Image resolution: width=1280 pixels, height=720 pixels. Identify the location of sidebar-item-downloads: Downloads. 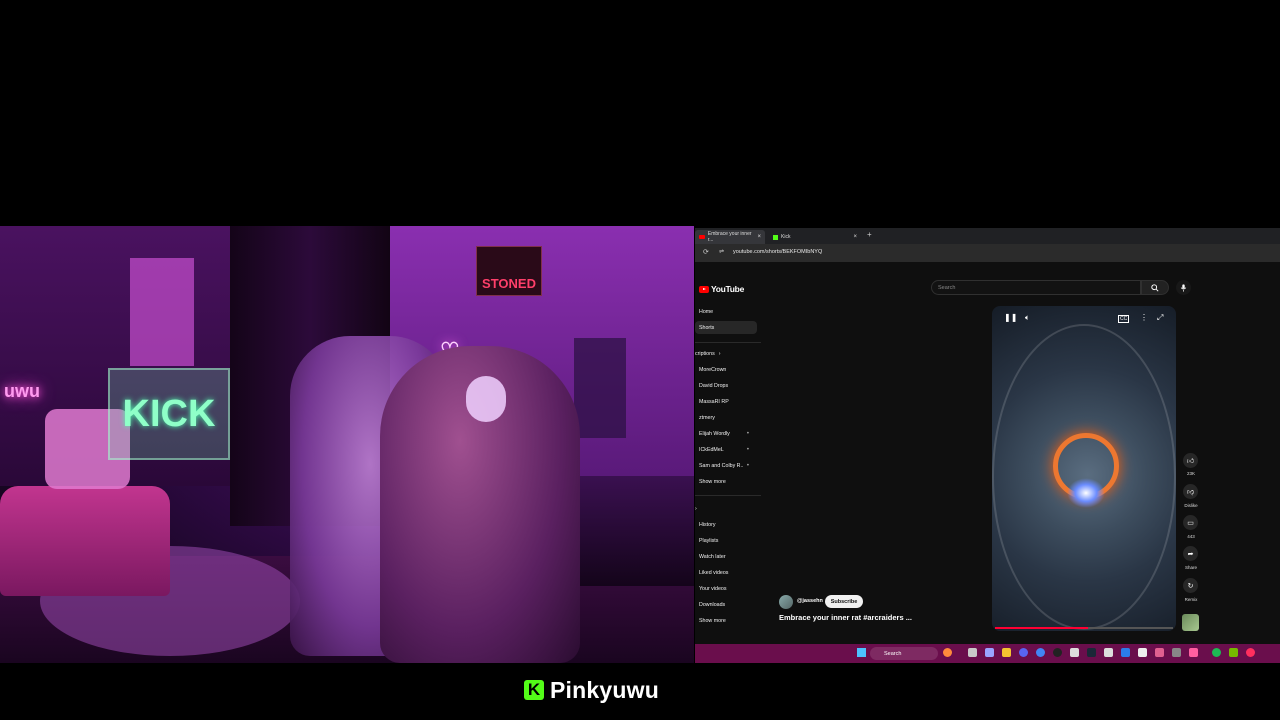
(728, 604).